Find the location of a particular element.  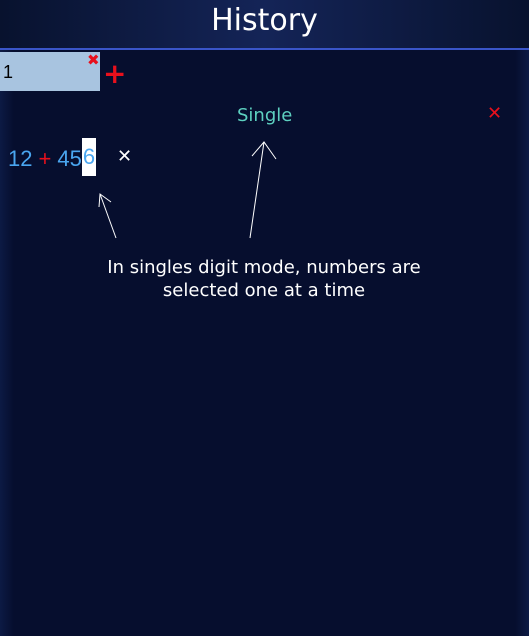

selected-digit: 6 is located at coordinates (89, 157).